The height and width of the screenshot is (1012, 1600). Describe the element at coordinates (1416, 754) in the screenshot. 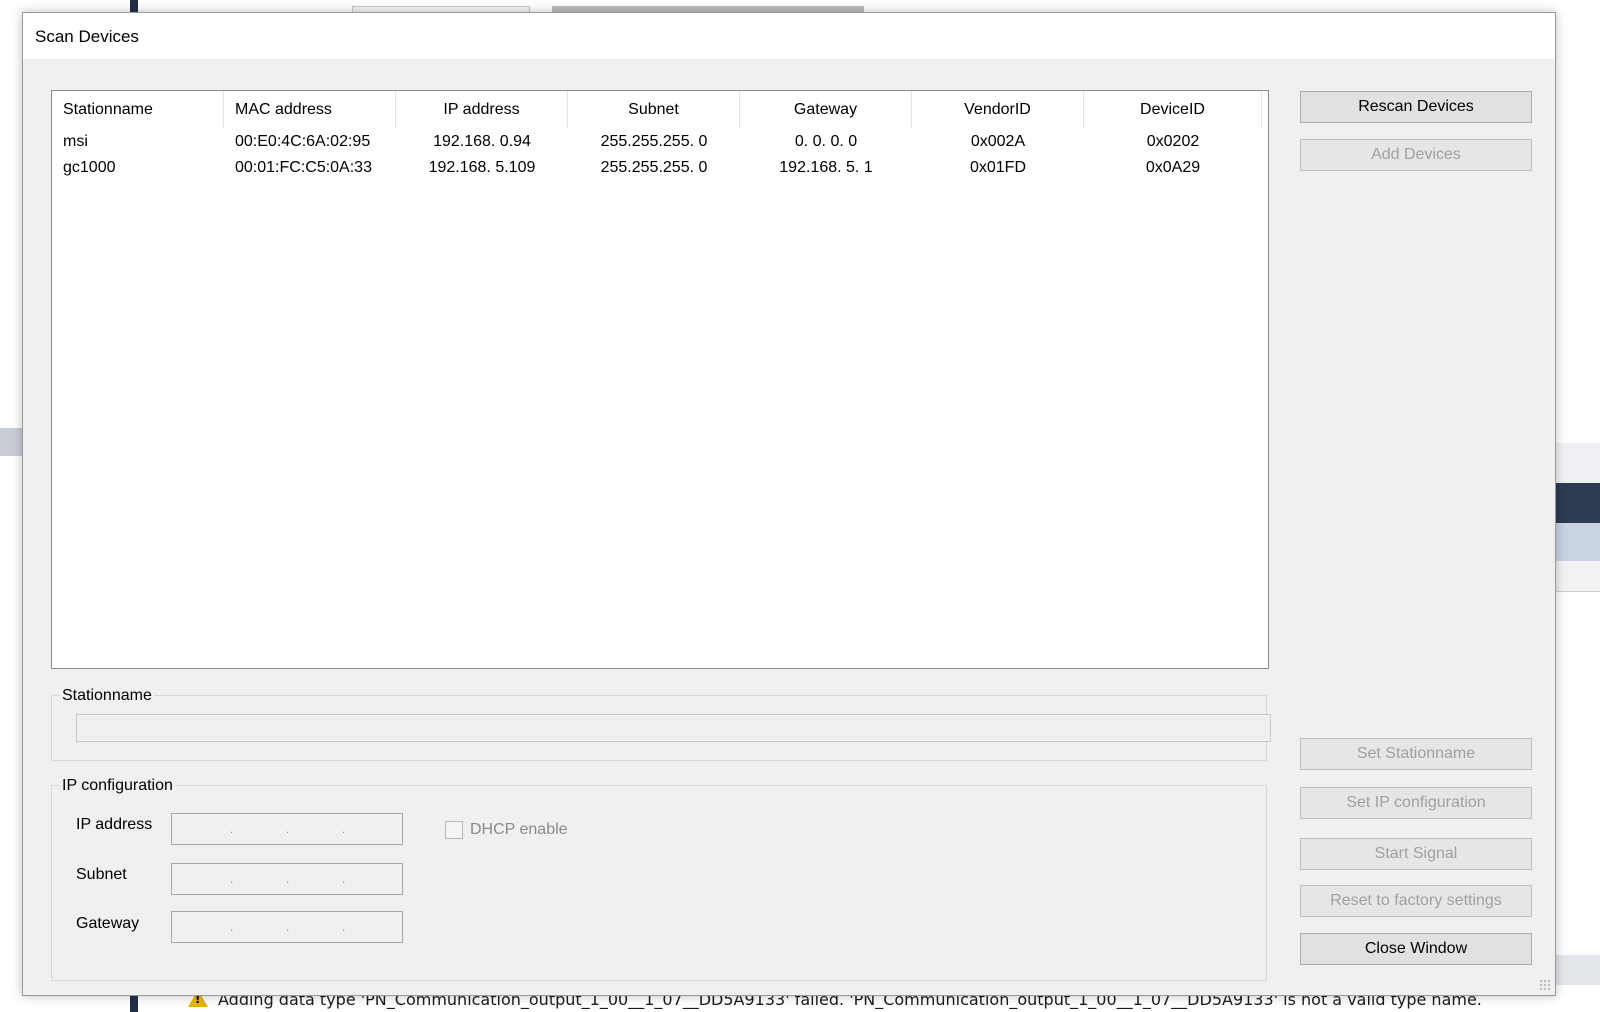

I see `set-stationname-button: Set Stationname` at that location.